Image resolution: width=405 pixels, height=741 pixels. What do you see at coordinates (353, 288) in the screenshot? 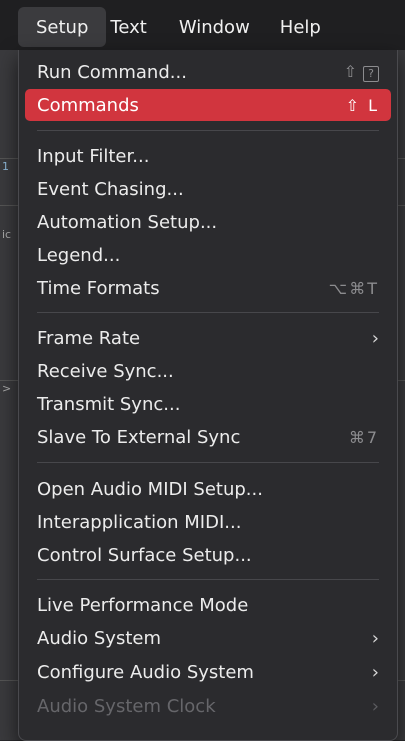
I see `shortcut-label: ⌥⌘T` at bounding box center [353, 288].